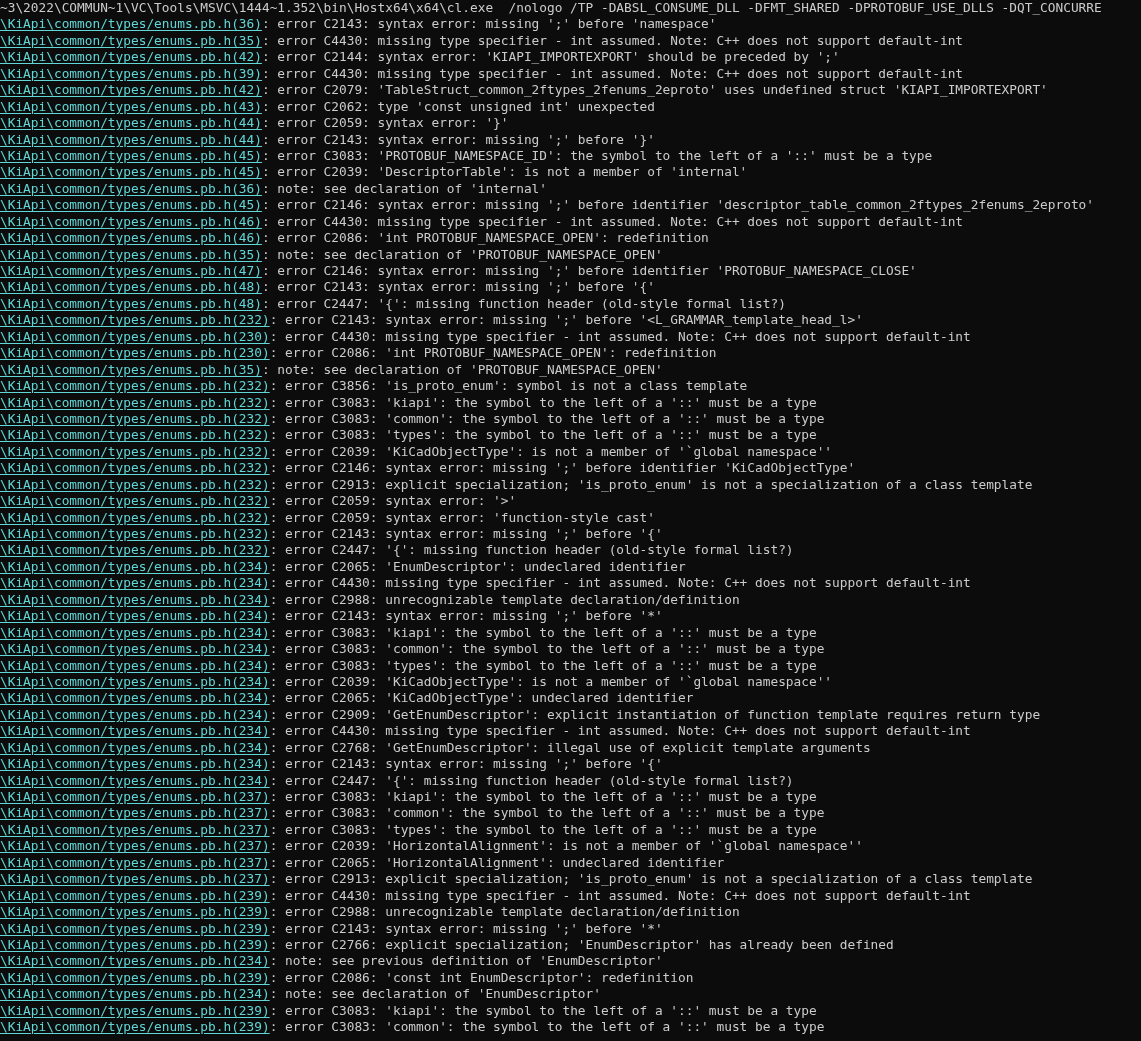  Describe the element at coordinates (566, 320) in the screenshot. I see `diagnostic-message: : error C2143: syntax error: missing ';' before '<L_GRAMMAR_template_head_l>'` at that location.